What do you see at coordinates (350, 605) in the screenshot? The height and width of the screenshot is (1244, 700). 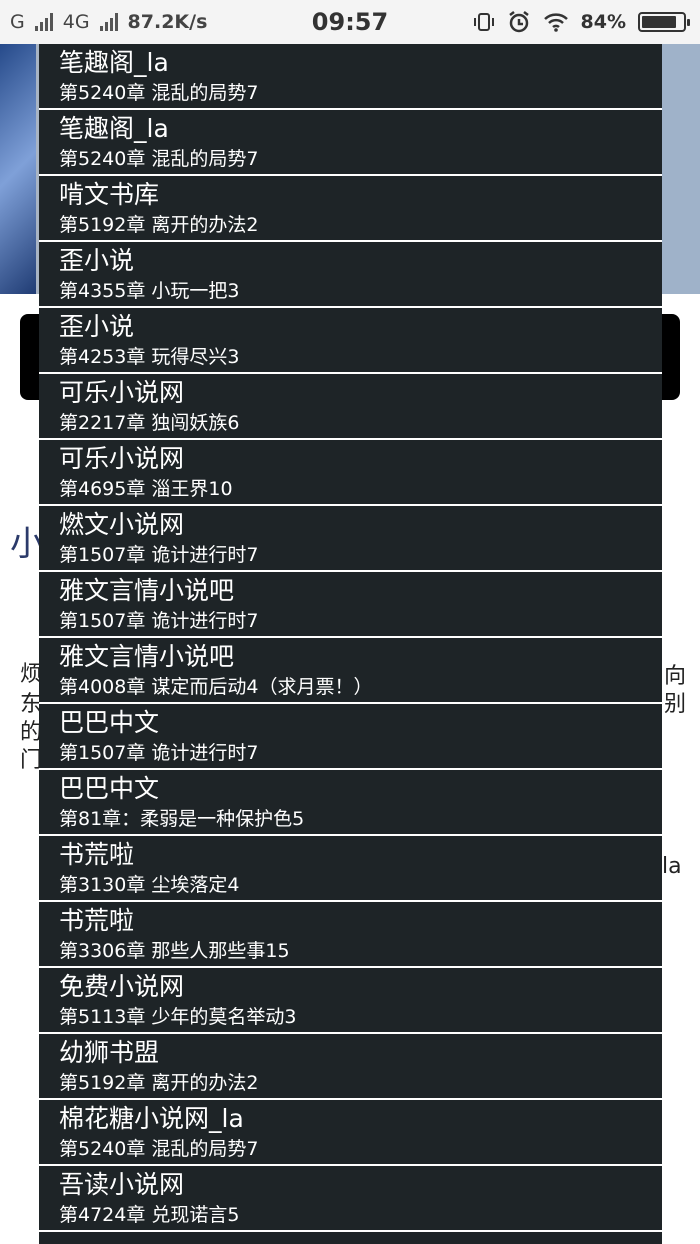 I see `source-option: 雅文言情小说吧第1507章 诡计进行时7` at bounding box center [350, 605].